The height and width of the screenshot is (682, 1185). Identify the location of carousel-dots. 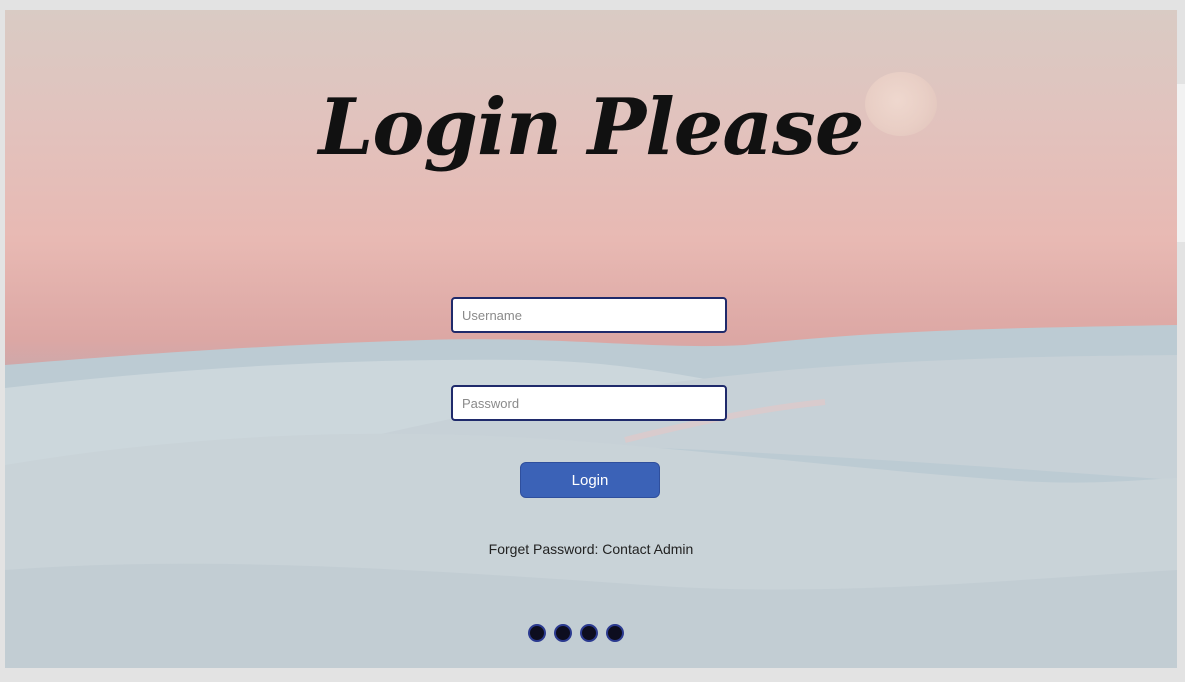
(576, 633).